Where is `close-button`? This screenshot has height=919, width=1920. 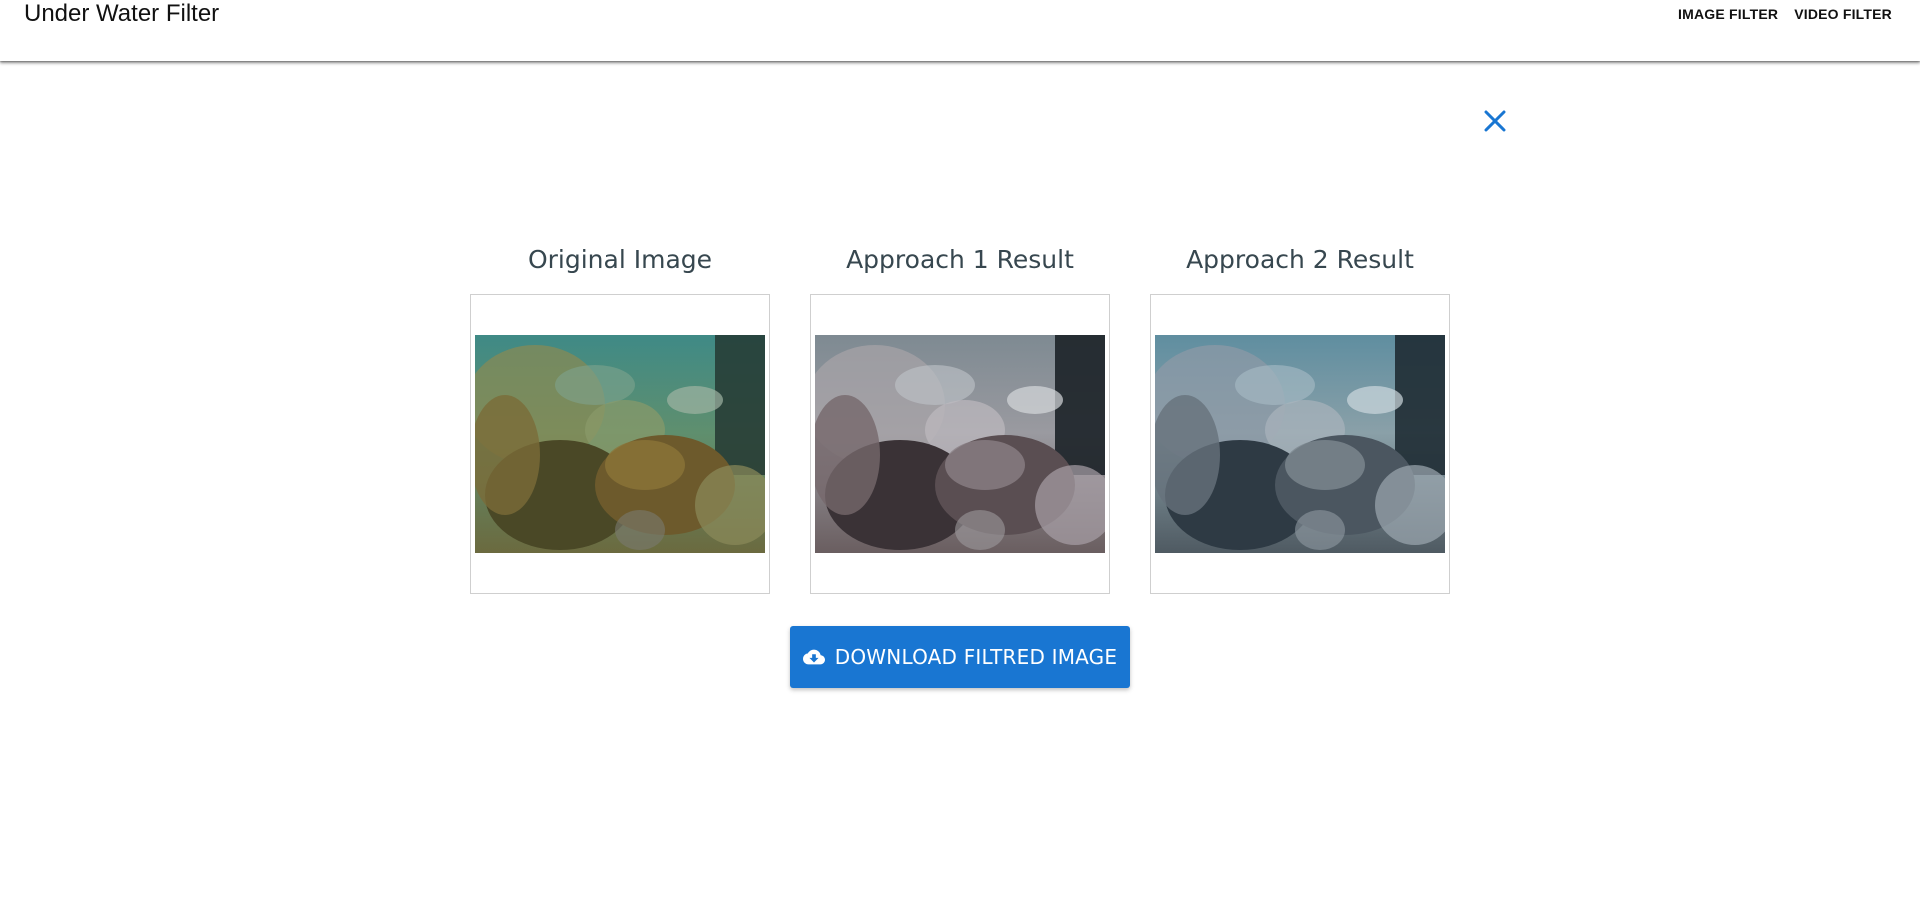
close-button is located at coordinates (1495, 121).